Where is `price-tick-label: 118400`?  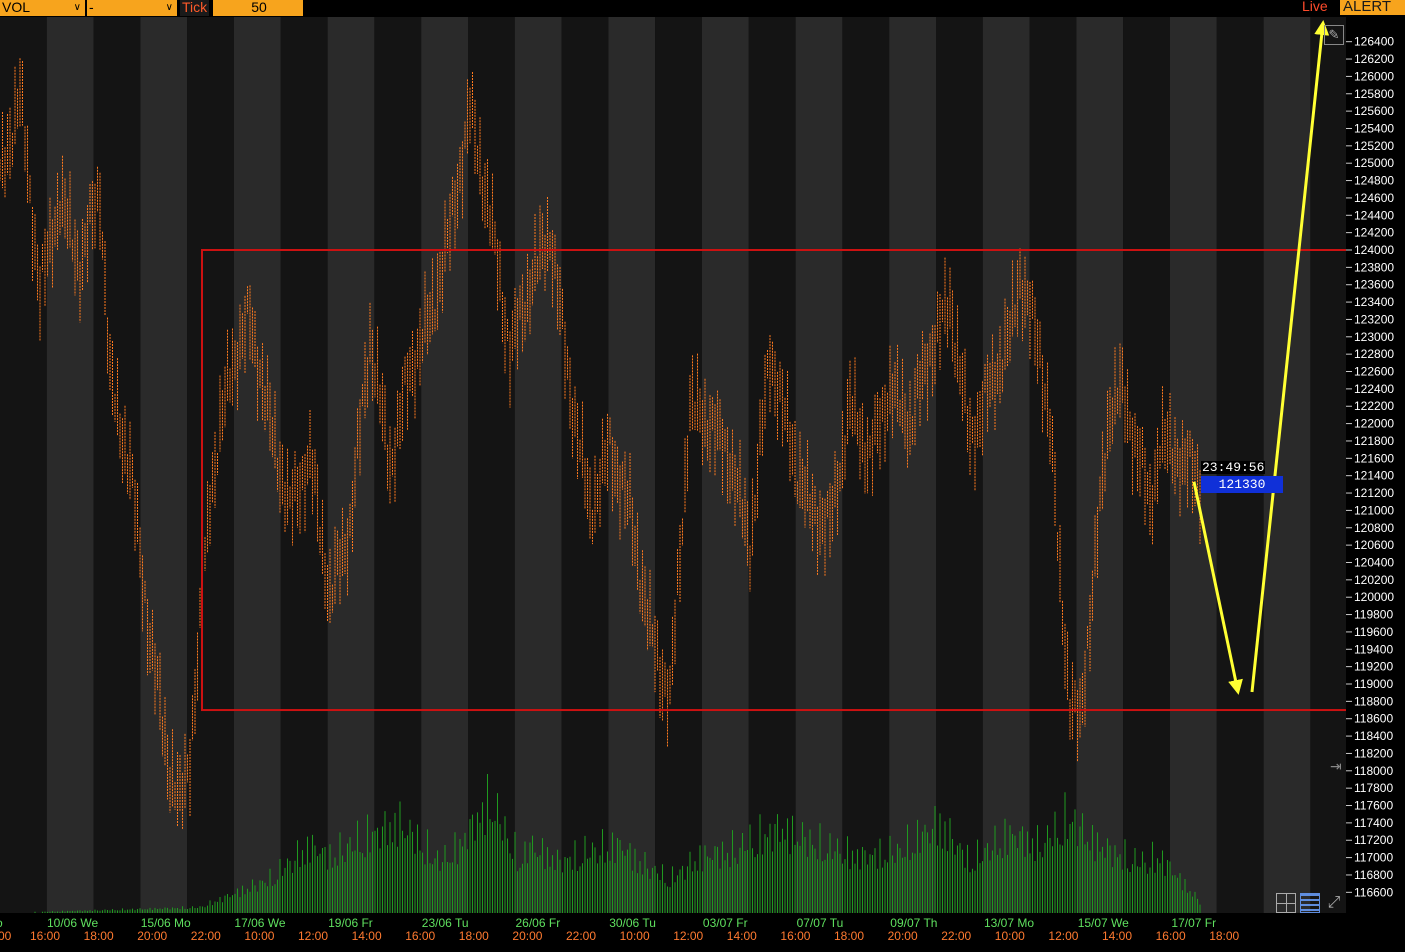
price-tick-label: 118400 is located at coordinates (1373, 736).